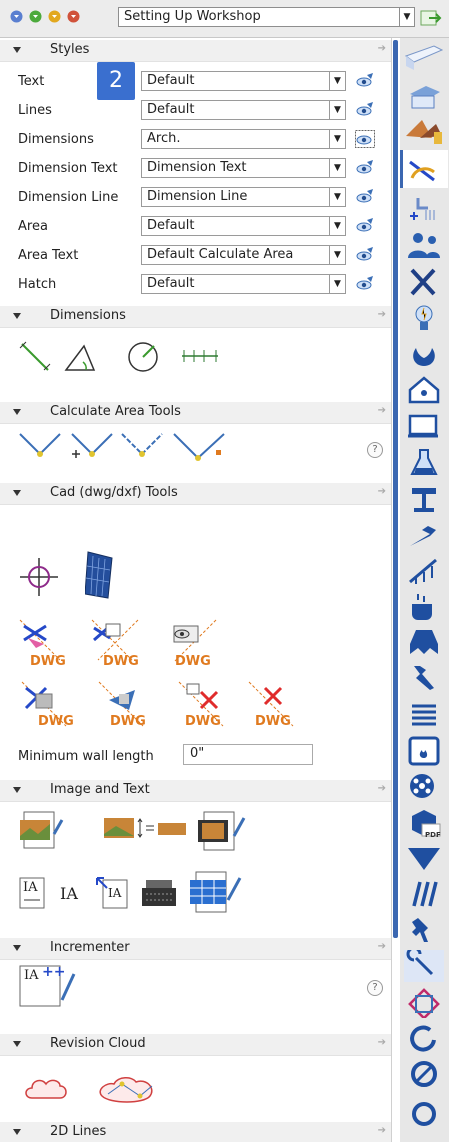  Describe the element at coordinates (261, 17) in the screenshot. I see `workshop-select: Setting Up Workshop` at that location.